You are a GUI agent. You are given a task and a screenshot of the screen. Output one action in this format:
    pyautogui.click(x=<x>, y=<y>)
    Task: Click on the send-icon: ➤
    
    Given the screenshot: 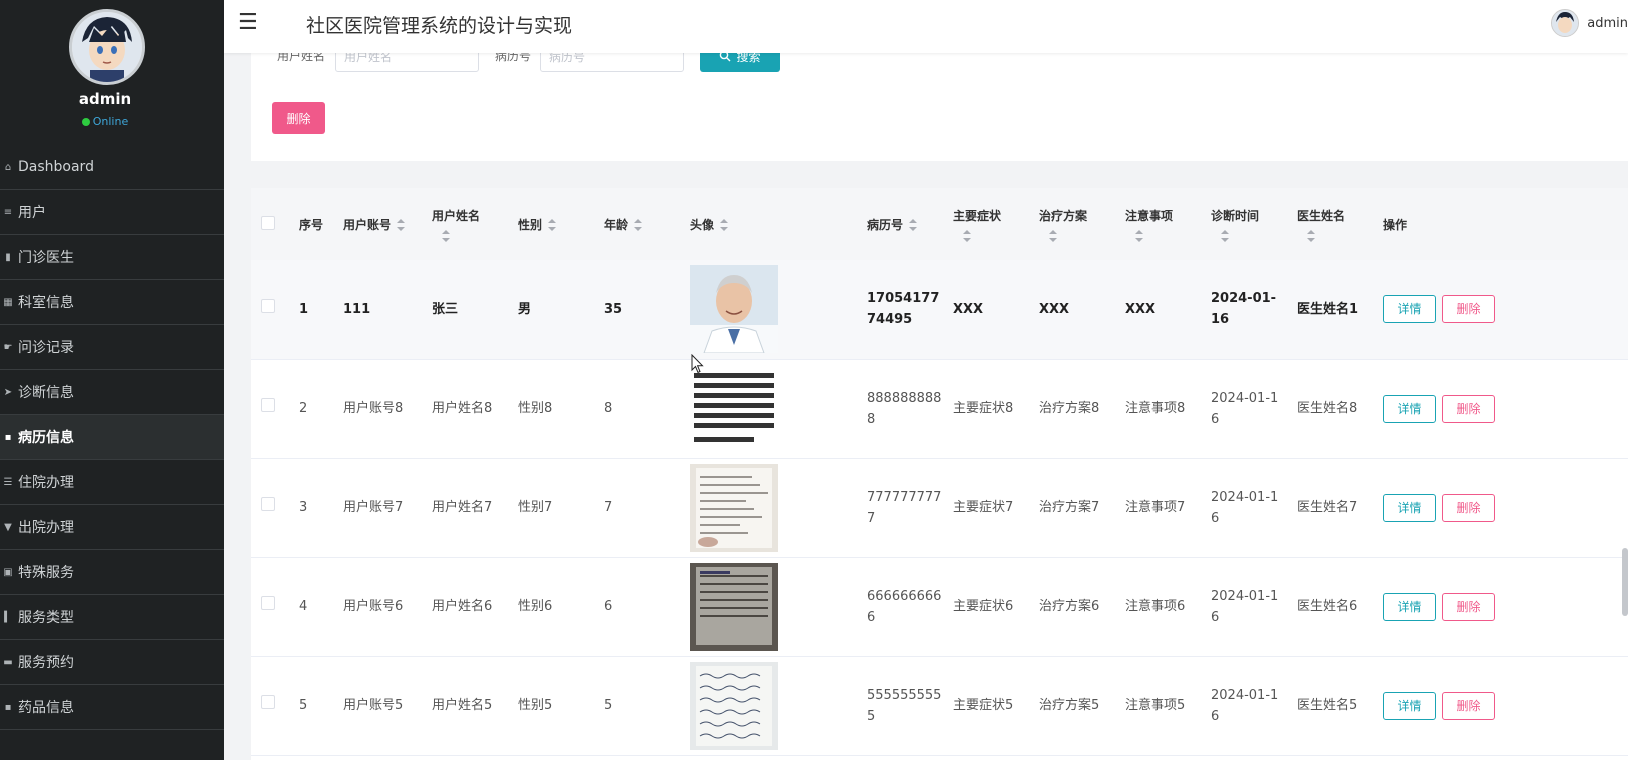 What is the action you would take?
    pyautogui.click(x=8, y=392)
    